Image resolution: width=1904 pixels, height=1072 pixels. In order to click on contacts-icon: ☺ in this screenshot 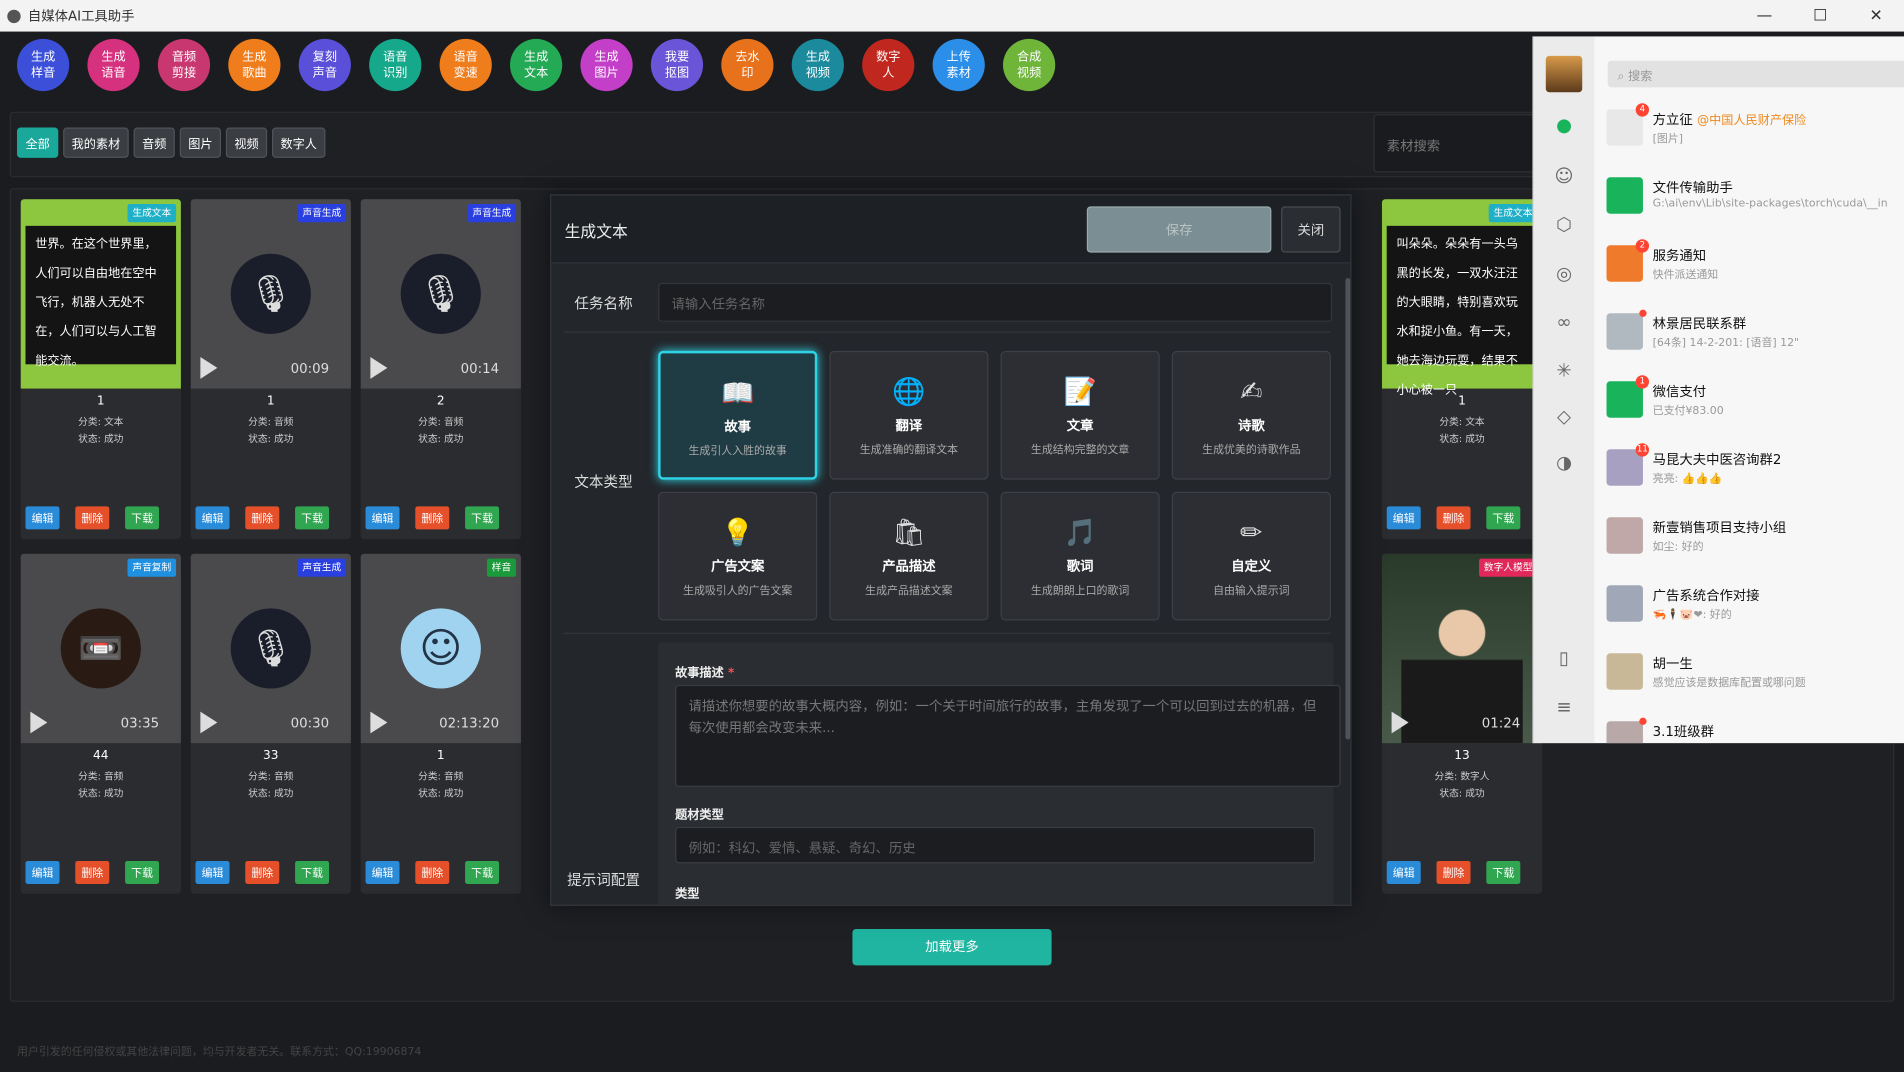, I will do `click(1564, 177)`.